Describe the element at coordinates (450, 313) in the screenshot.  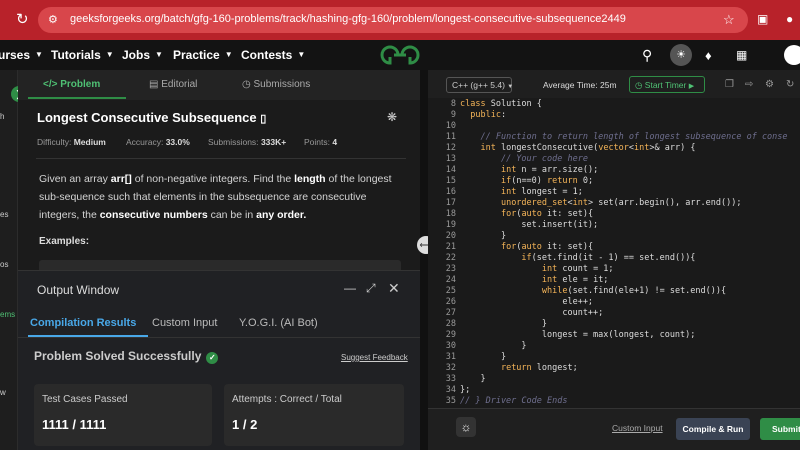
I see `line-number: 27` at that location.